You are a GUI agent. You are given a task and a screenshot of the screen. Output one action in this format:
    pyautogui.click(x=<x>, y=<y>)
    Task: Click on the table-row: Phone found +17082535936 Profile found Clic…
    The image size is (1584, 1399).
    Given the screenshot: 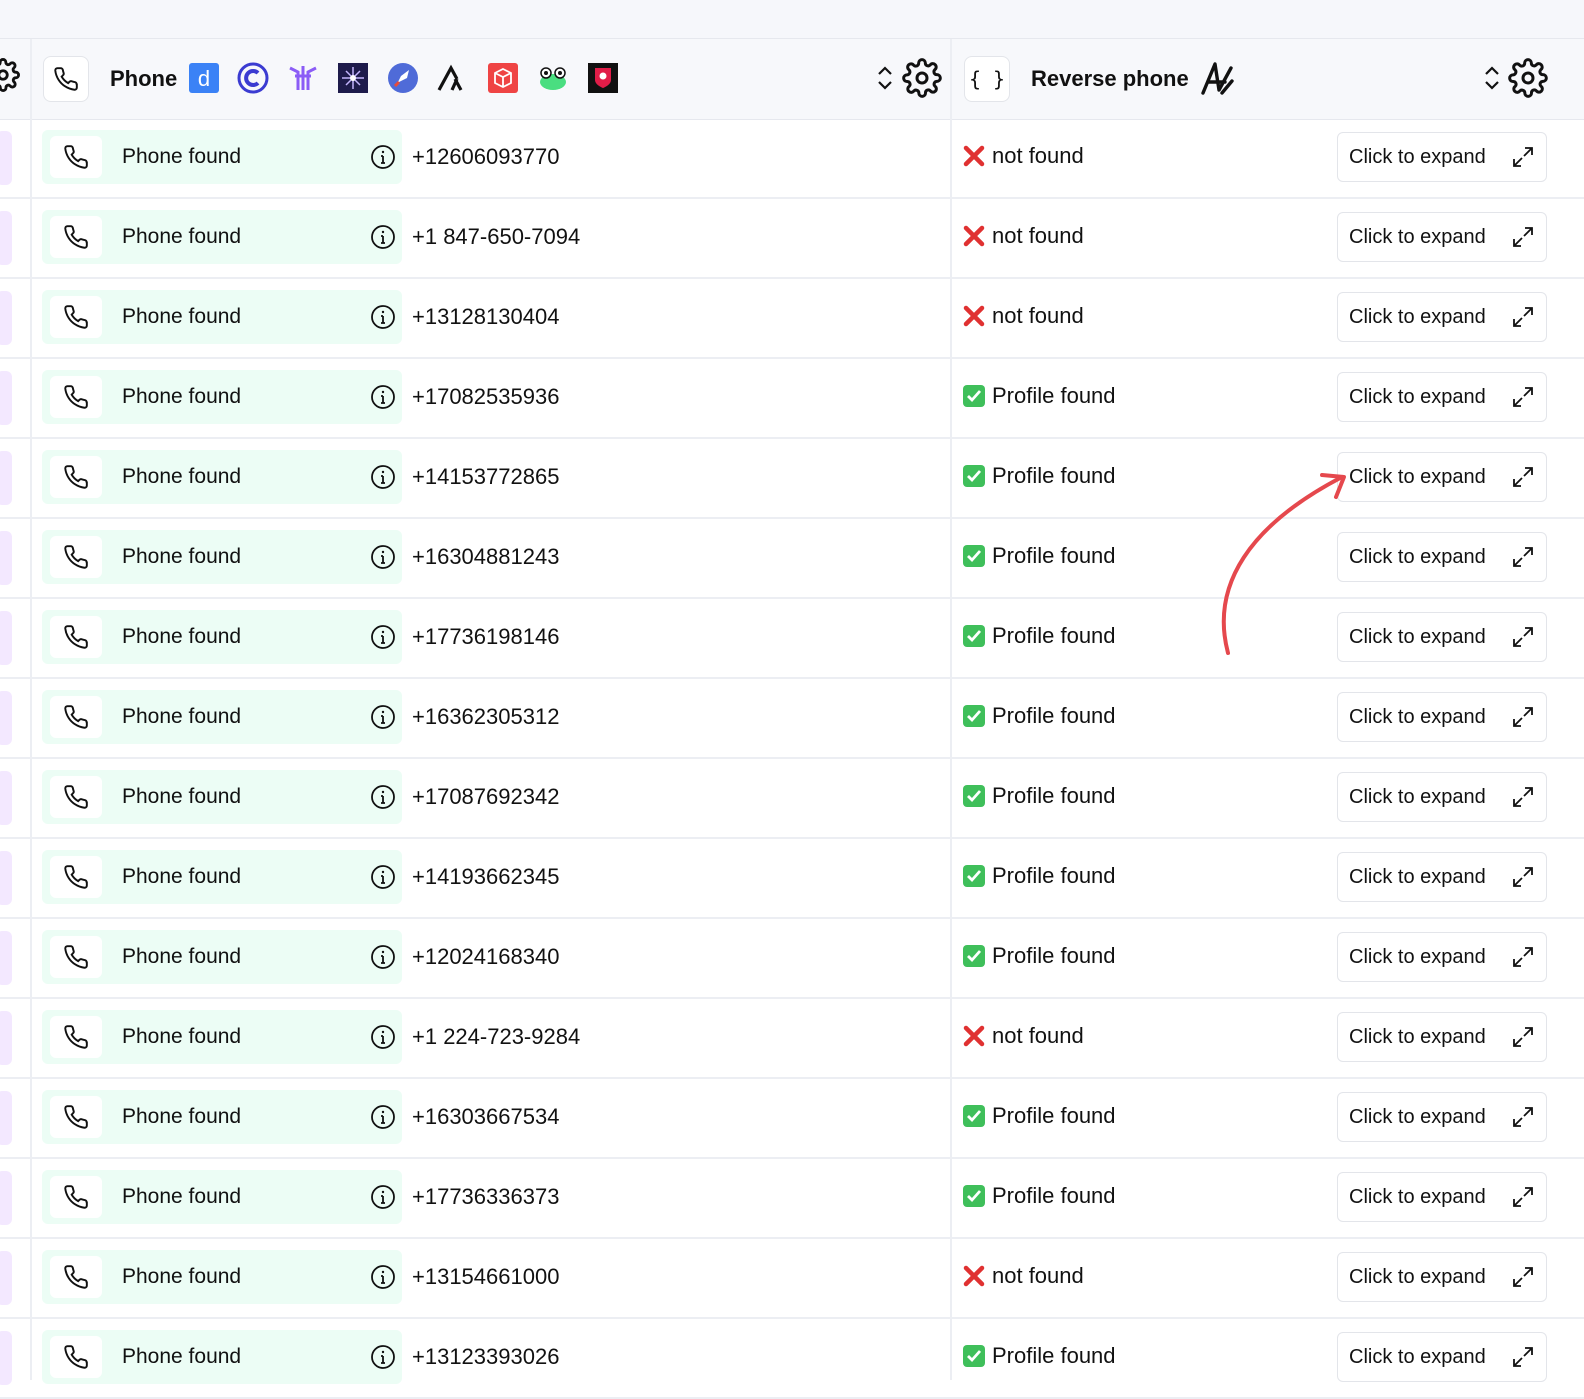 What is the action you would take?
    pyautogui.click(x=792, y=399)
    